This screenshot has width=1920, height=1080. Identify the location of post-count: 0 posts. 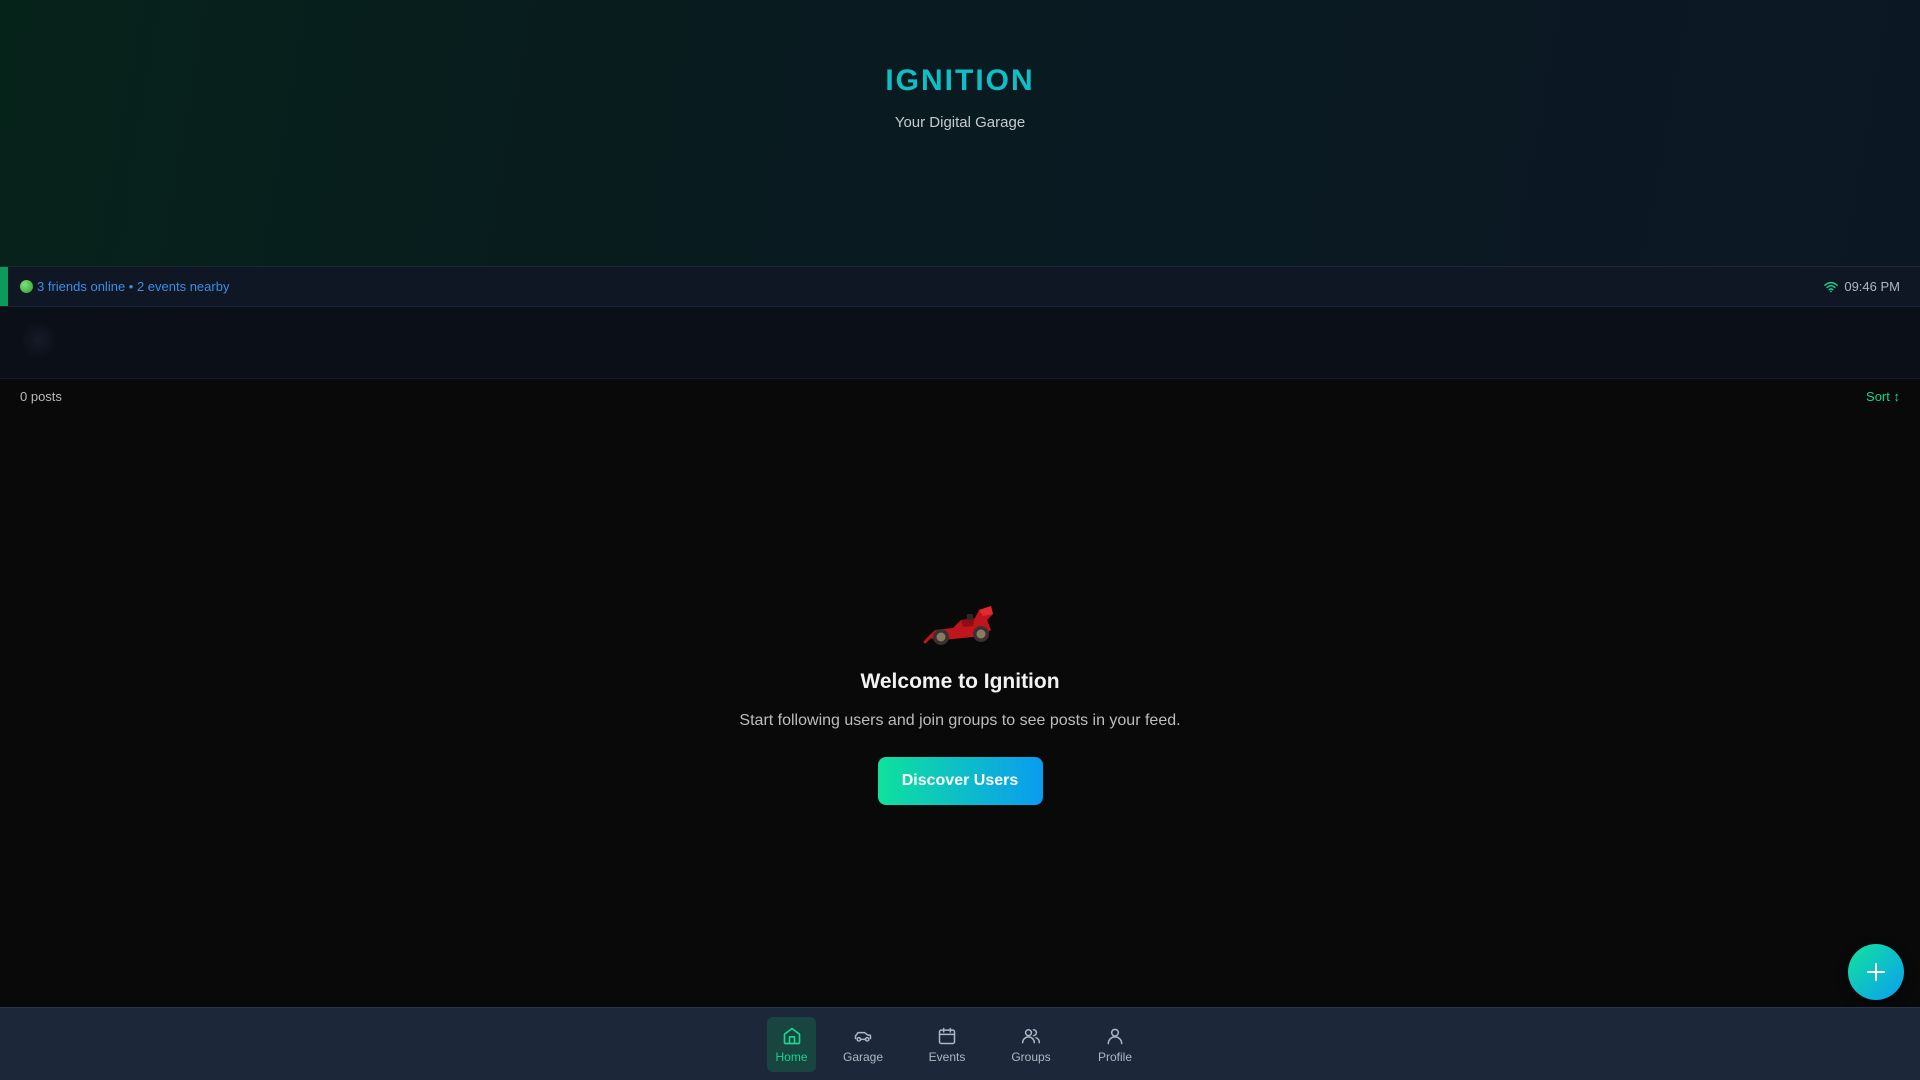
(41, 396).